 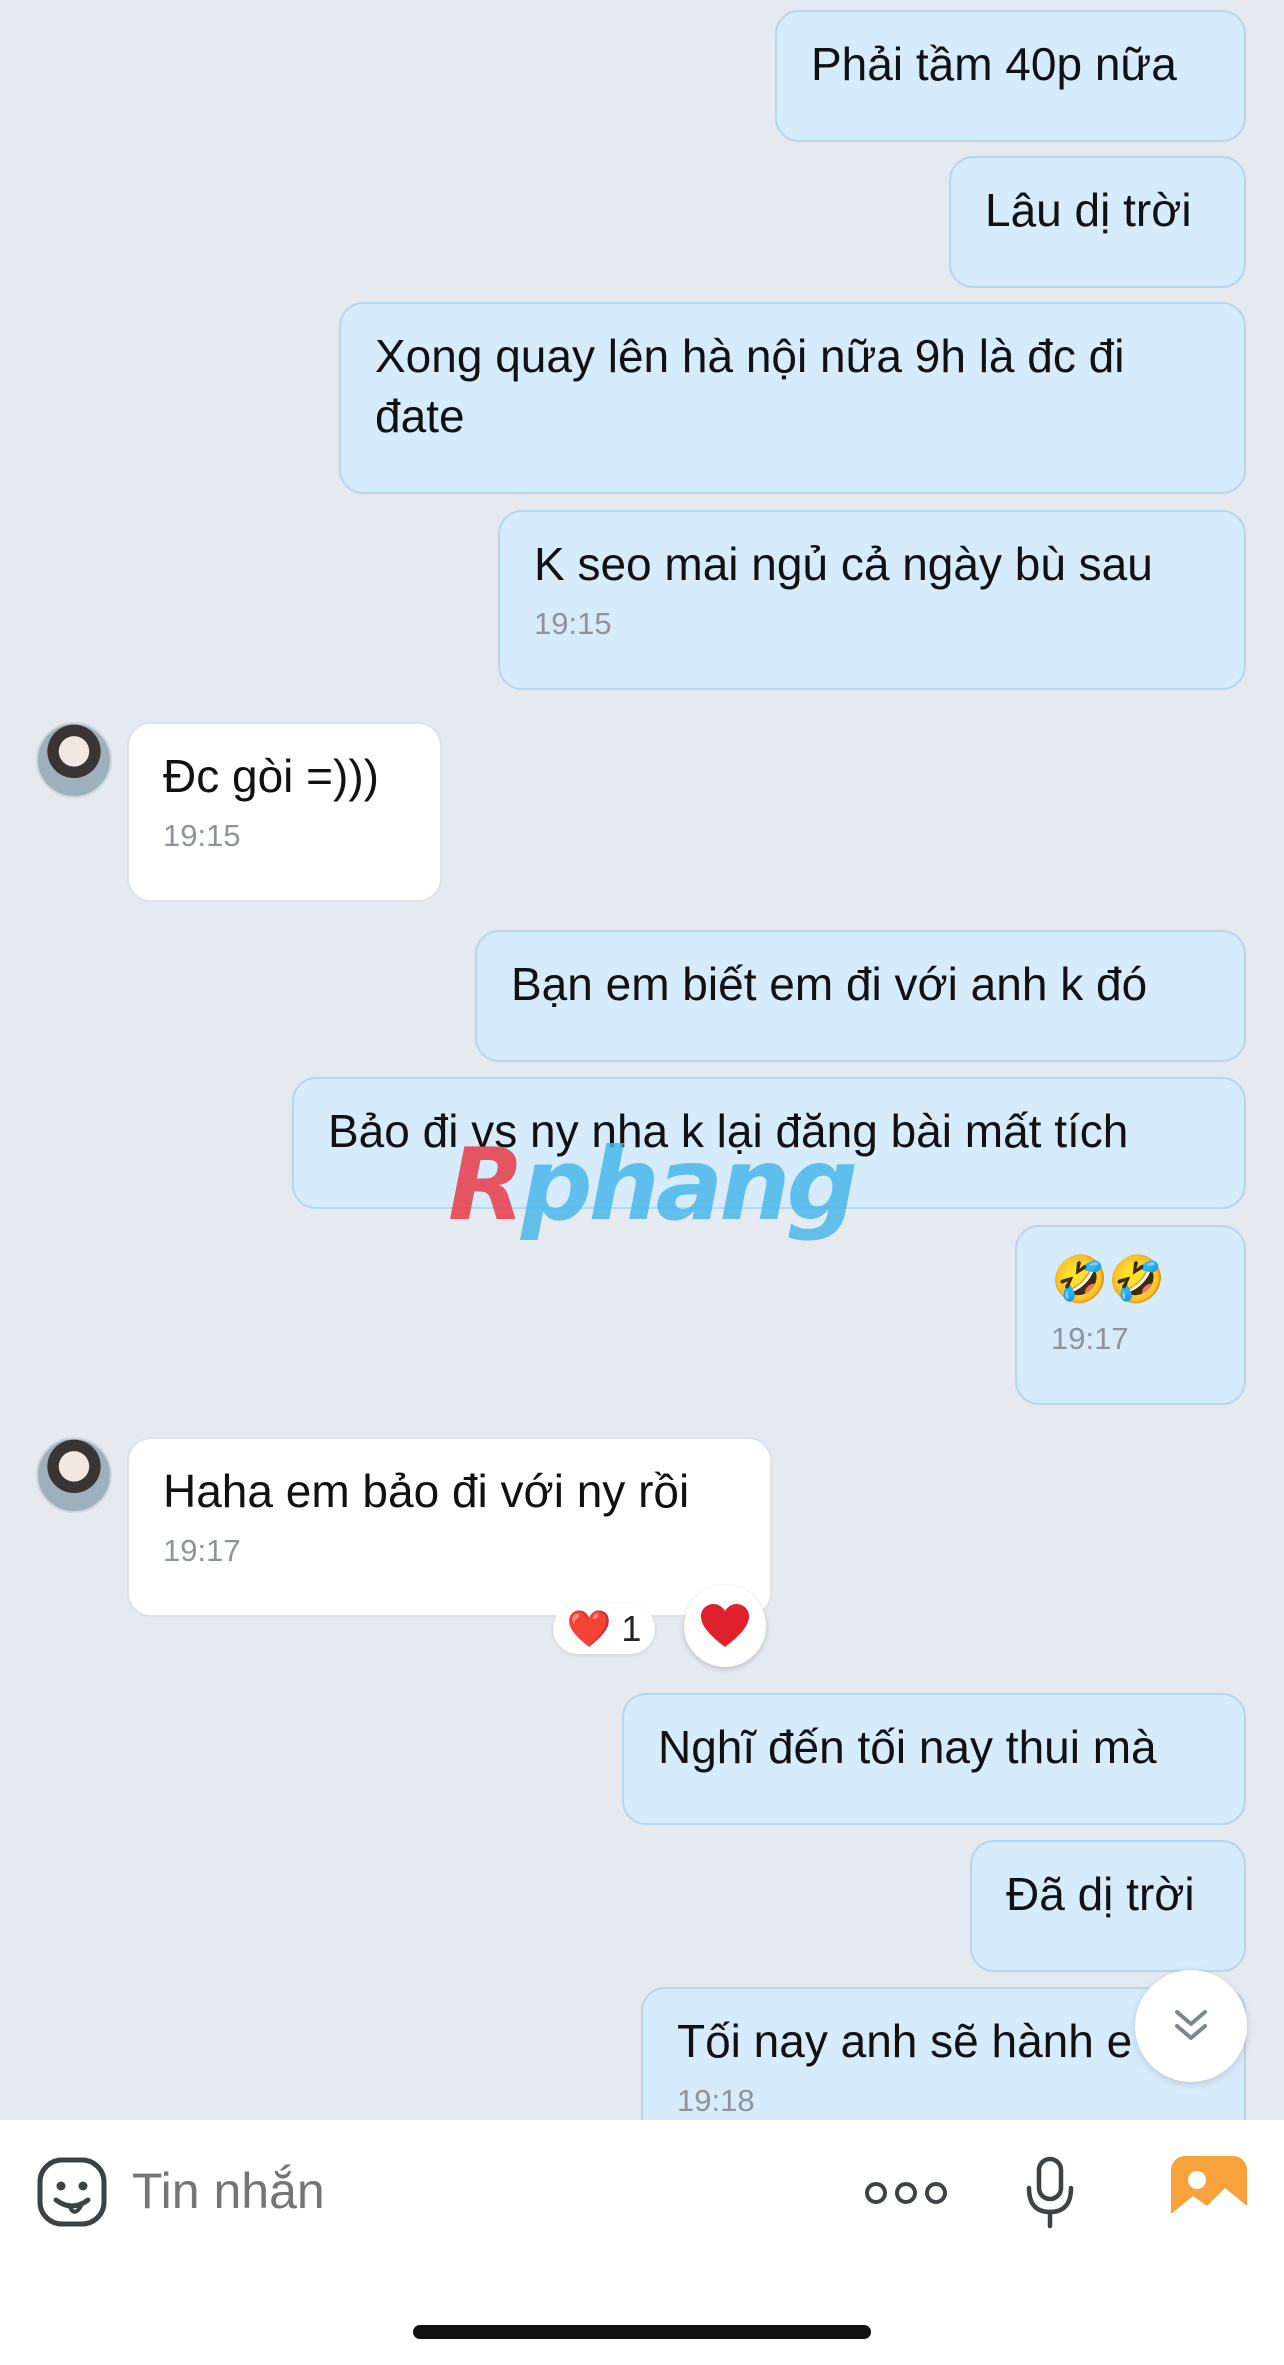 I want to click on message-input, so click(x=482, y=2191).